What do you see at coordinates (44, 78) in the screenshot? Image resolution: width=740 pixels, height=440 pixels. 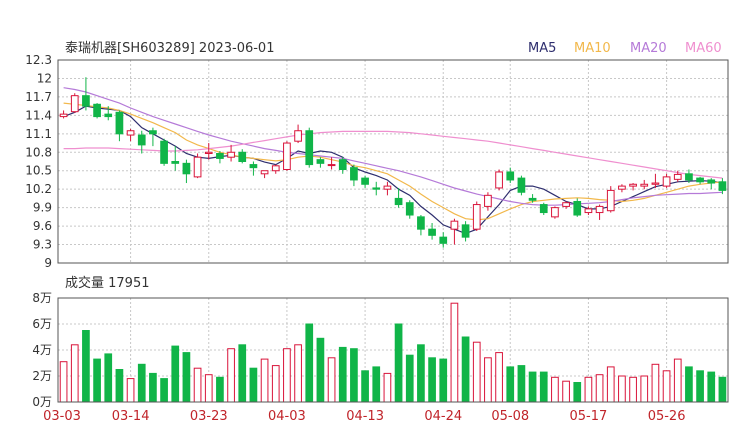 I see `price-tick-label: 12` at bounding box center [44, 78].